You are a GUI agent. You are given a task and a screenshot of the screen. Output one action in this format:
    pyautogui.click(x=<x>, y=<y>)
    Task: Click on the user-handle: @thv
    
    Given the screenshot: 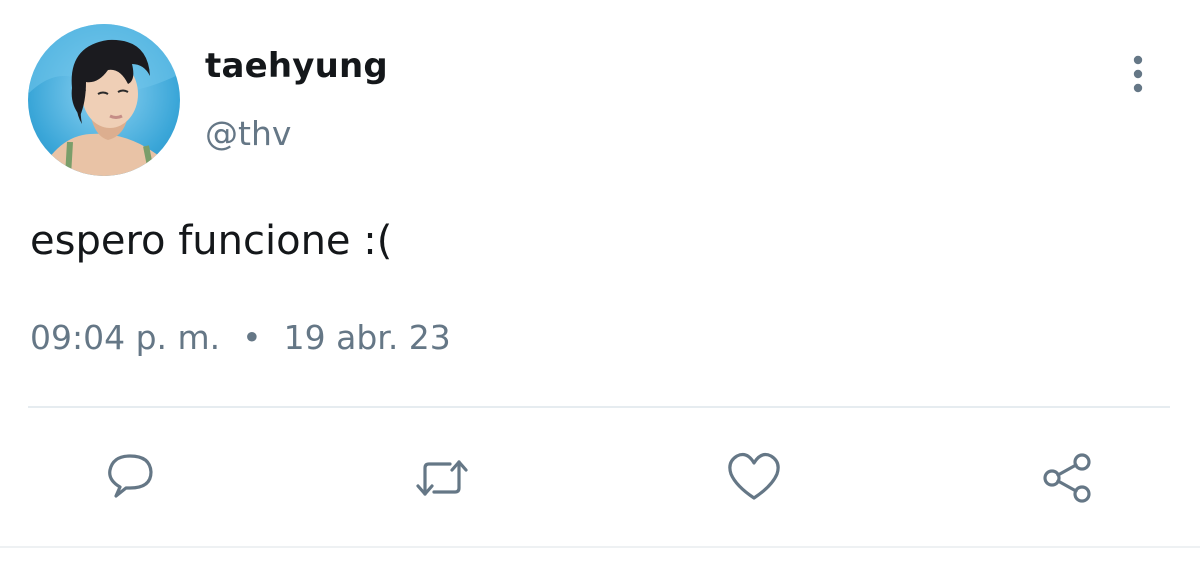 What is the action you would take?
    pyautogui.click(x=248, y=133)
    